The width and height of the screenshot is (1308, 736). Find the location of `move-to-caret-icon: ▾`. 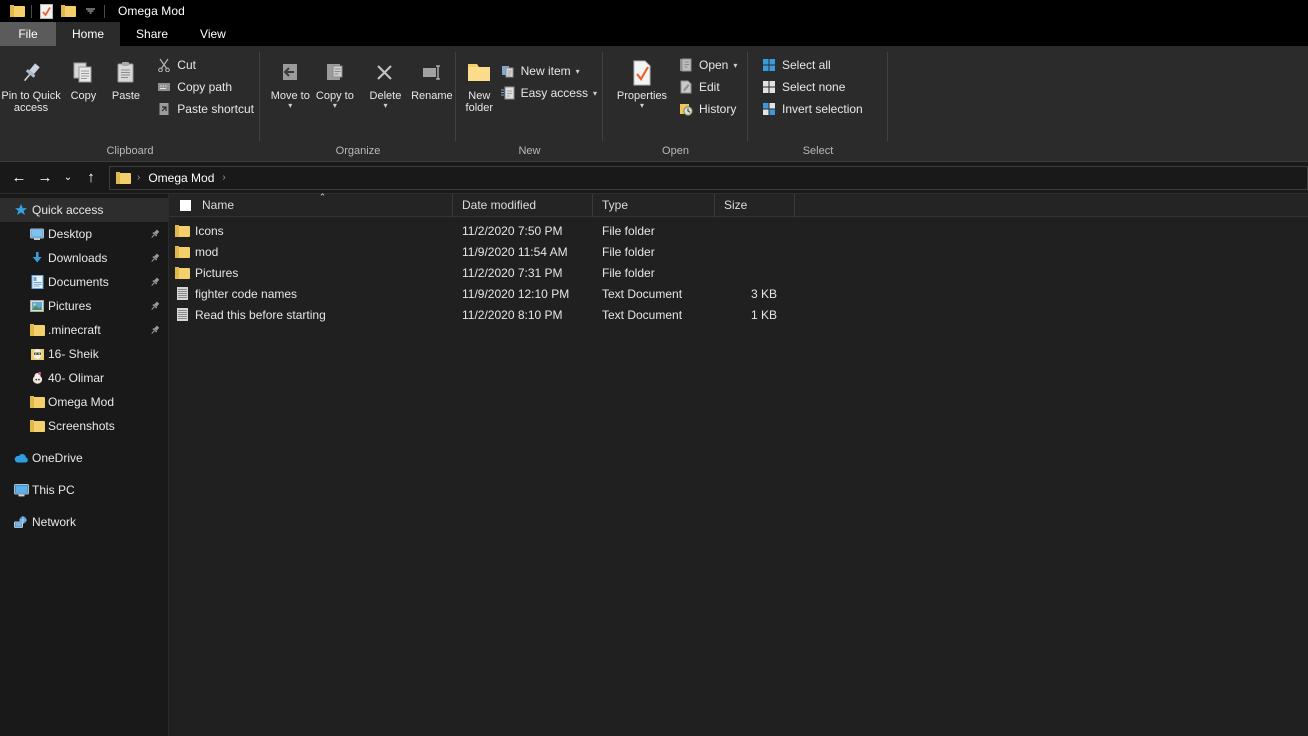

move-to-caret-icon: ▾ is located at coordinates (290, 105).